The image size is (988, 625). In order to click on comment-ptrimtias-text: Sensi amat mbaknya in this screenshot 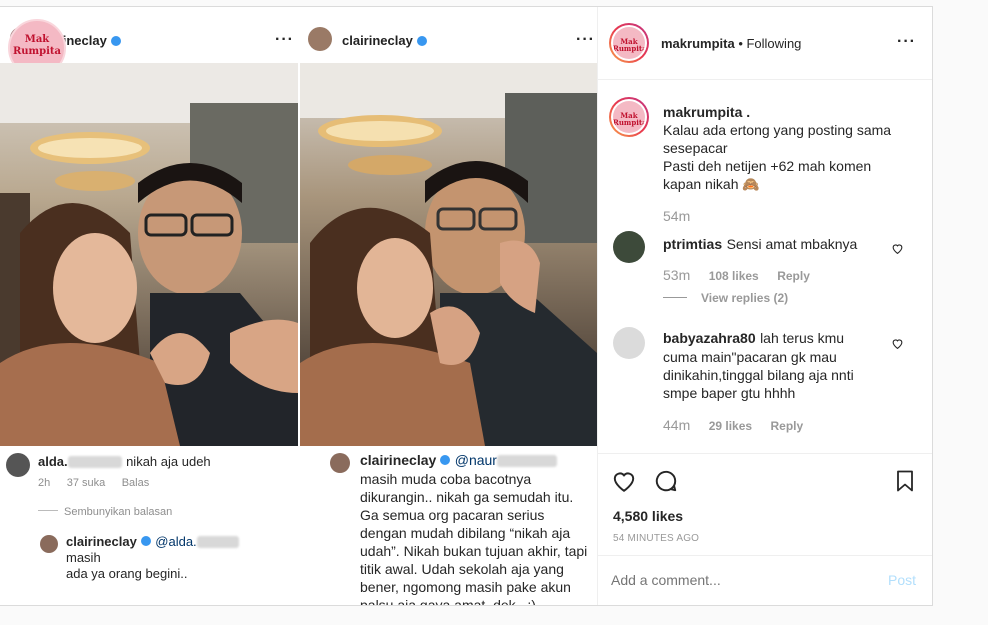, I will do `click(792, 244)`.